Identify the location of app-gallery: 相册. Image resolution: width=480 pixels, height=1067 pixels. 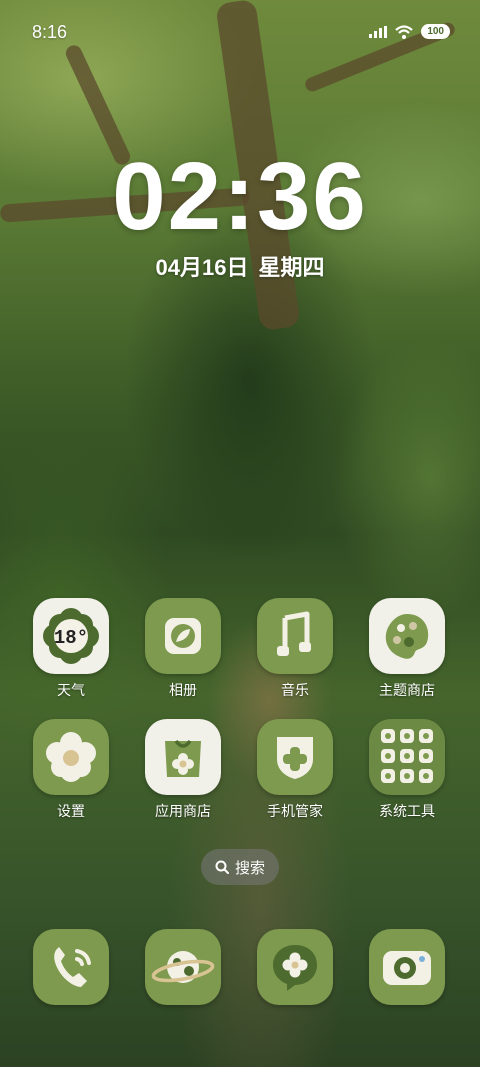
(183, 653).